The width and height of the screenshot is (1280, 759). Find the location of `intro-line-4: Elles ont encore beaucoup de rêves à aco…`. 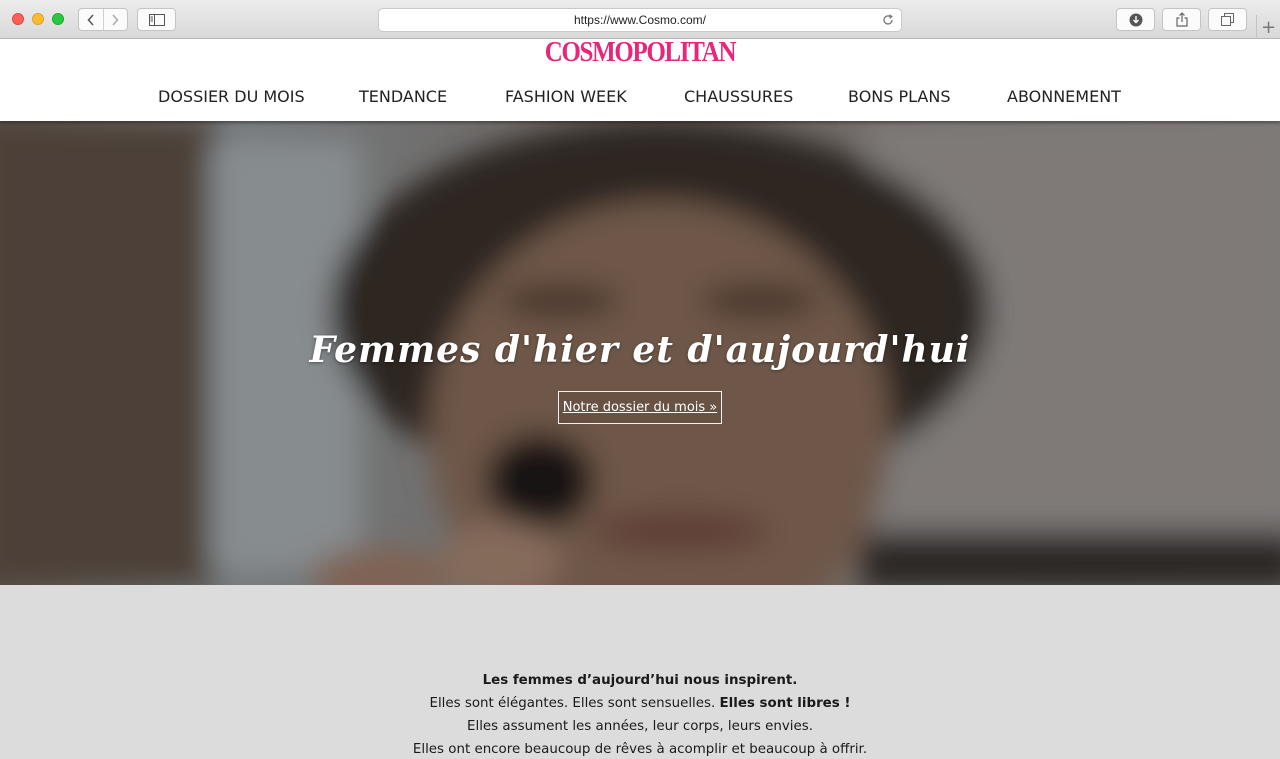

intro-line-4: Elles ont encore beaucoup de rêves à aco… is located at coordinates (640, 749).